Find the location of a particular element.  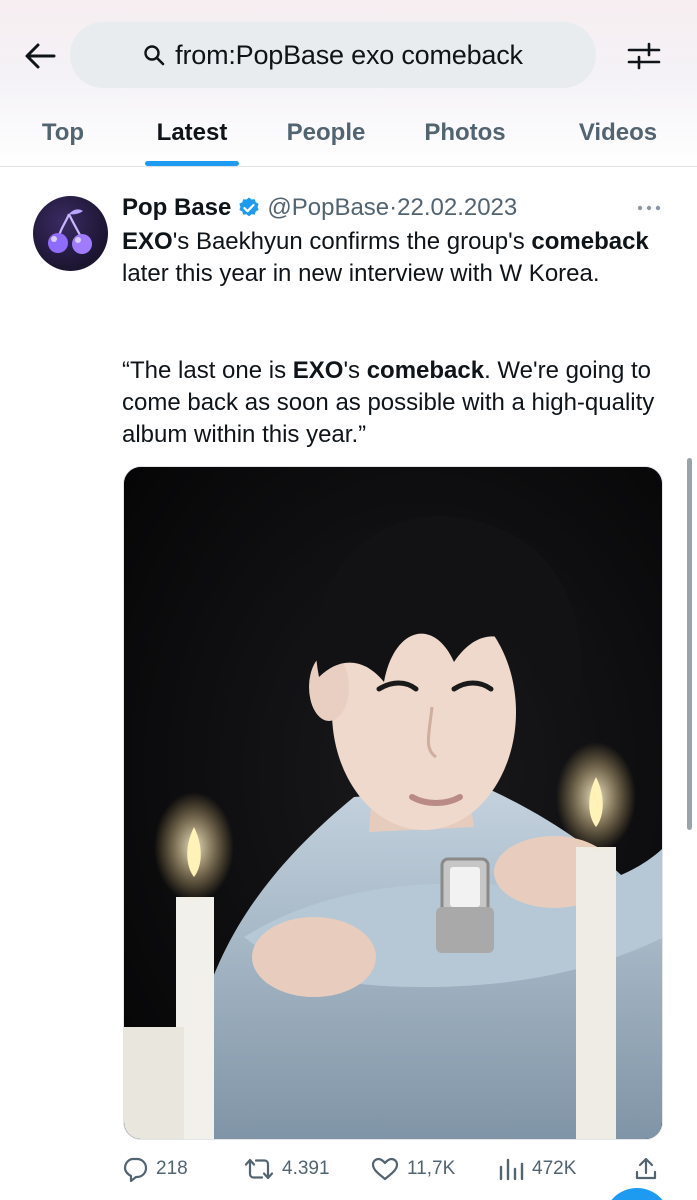

views-icon is located at coordinates (511, 1169).